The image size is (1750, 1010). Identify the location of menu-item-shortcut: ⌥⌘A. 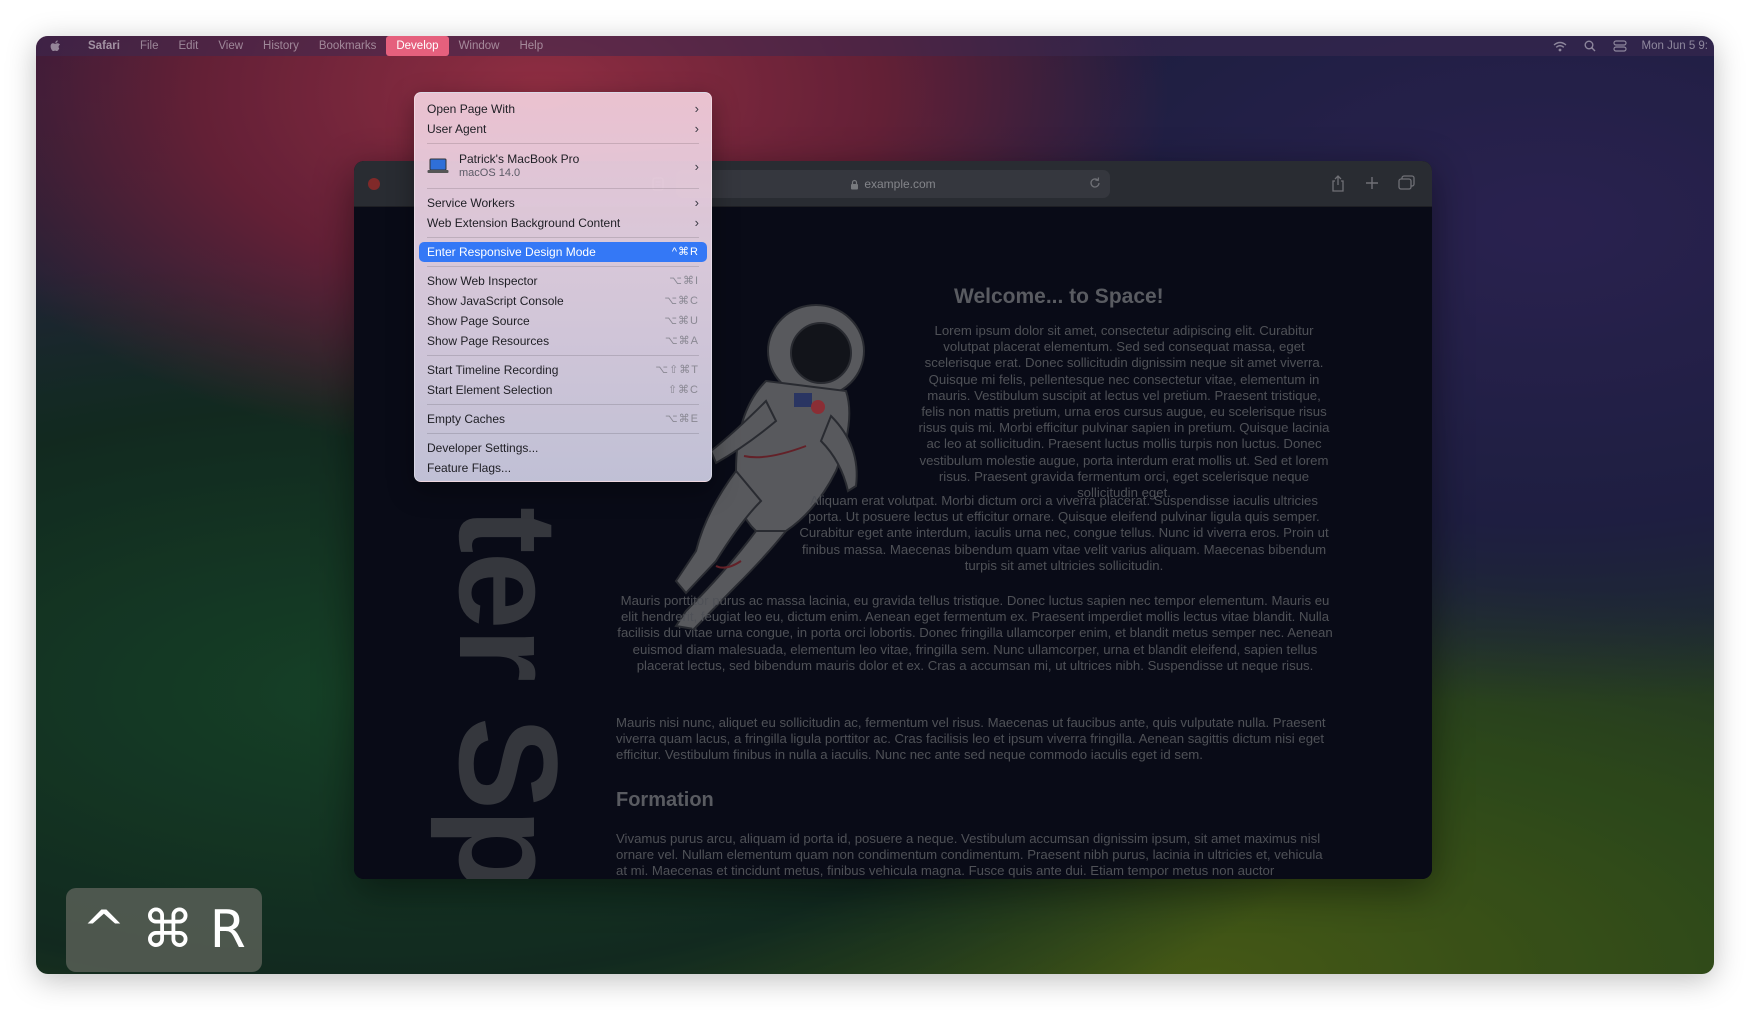
(681, 341).